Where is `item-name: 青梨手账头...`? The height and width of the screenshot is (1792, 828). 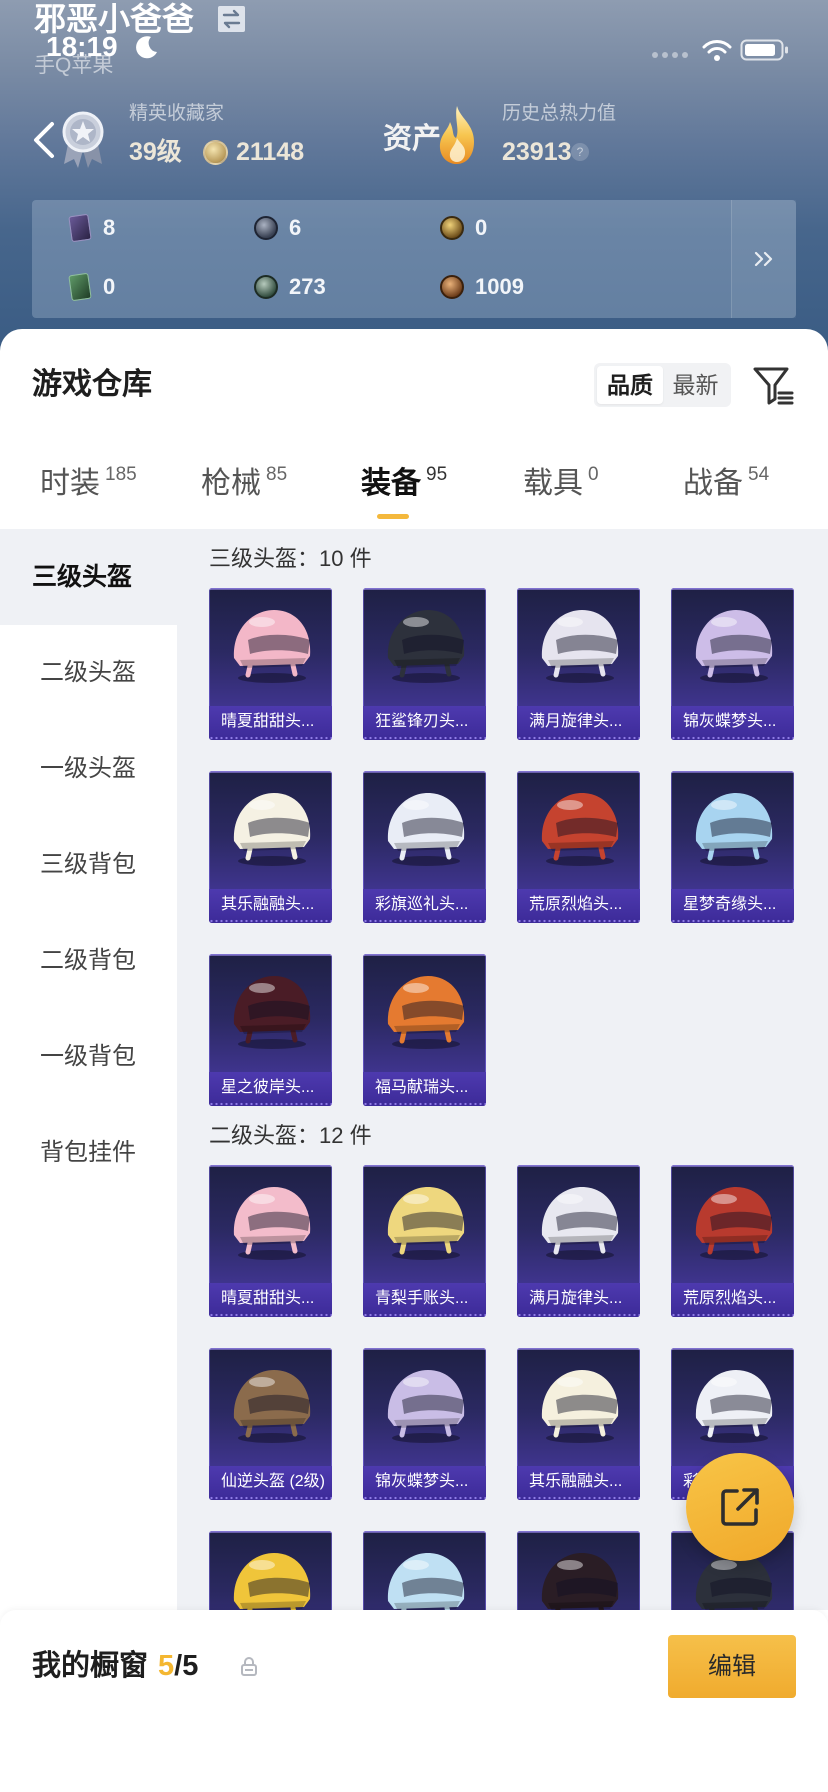 item-name: 青梨手账头... is located at coordinates (424, 1300).